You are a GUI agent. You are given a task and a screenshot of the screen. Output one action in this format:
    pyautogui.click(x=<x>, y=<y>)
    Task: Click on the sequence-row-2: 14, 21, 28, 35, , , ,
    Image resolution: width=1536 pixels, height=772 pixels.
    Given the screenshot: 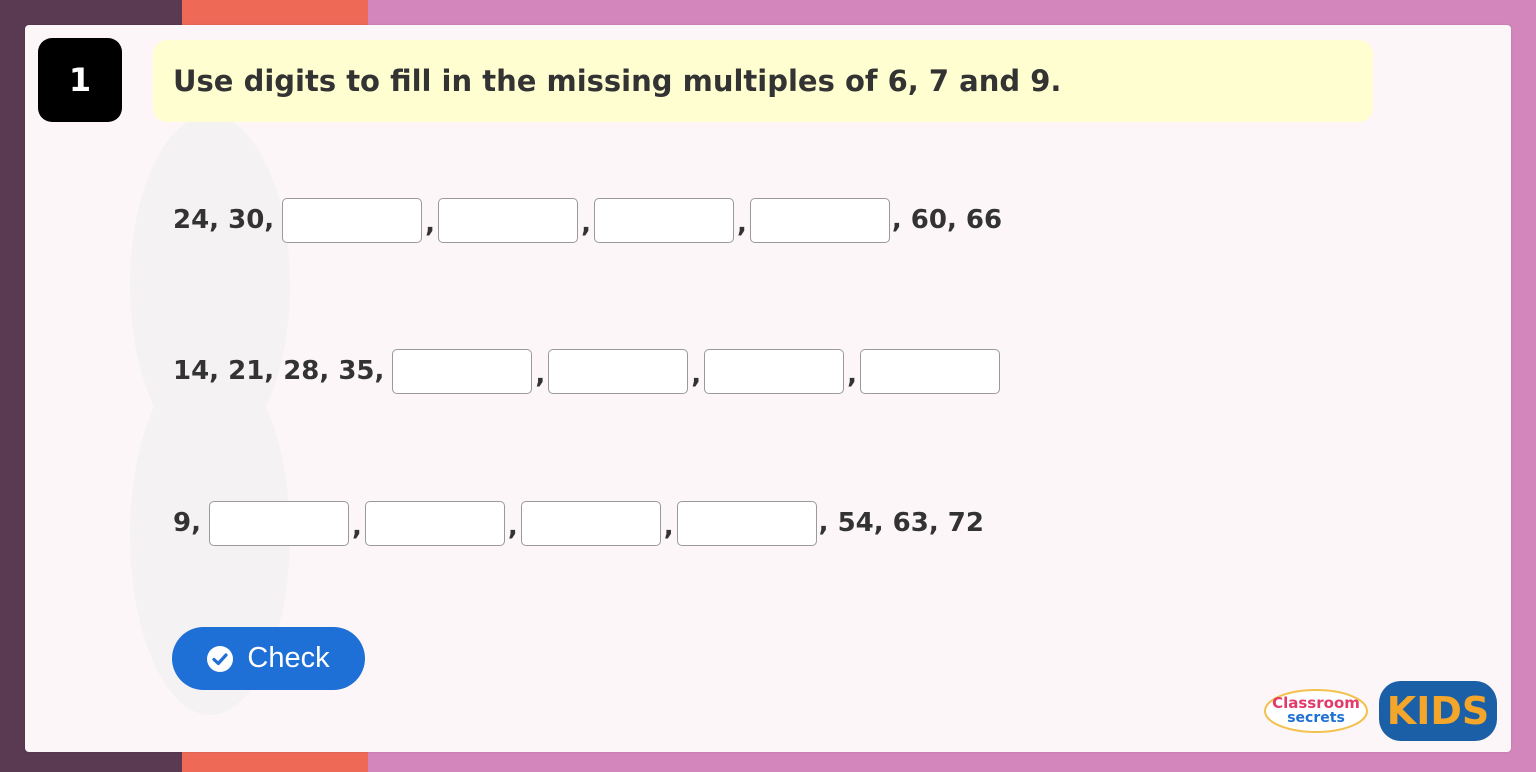 What is the action you would take?
    pyautogui.click(x=587, y=371)
    